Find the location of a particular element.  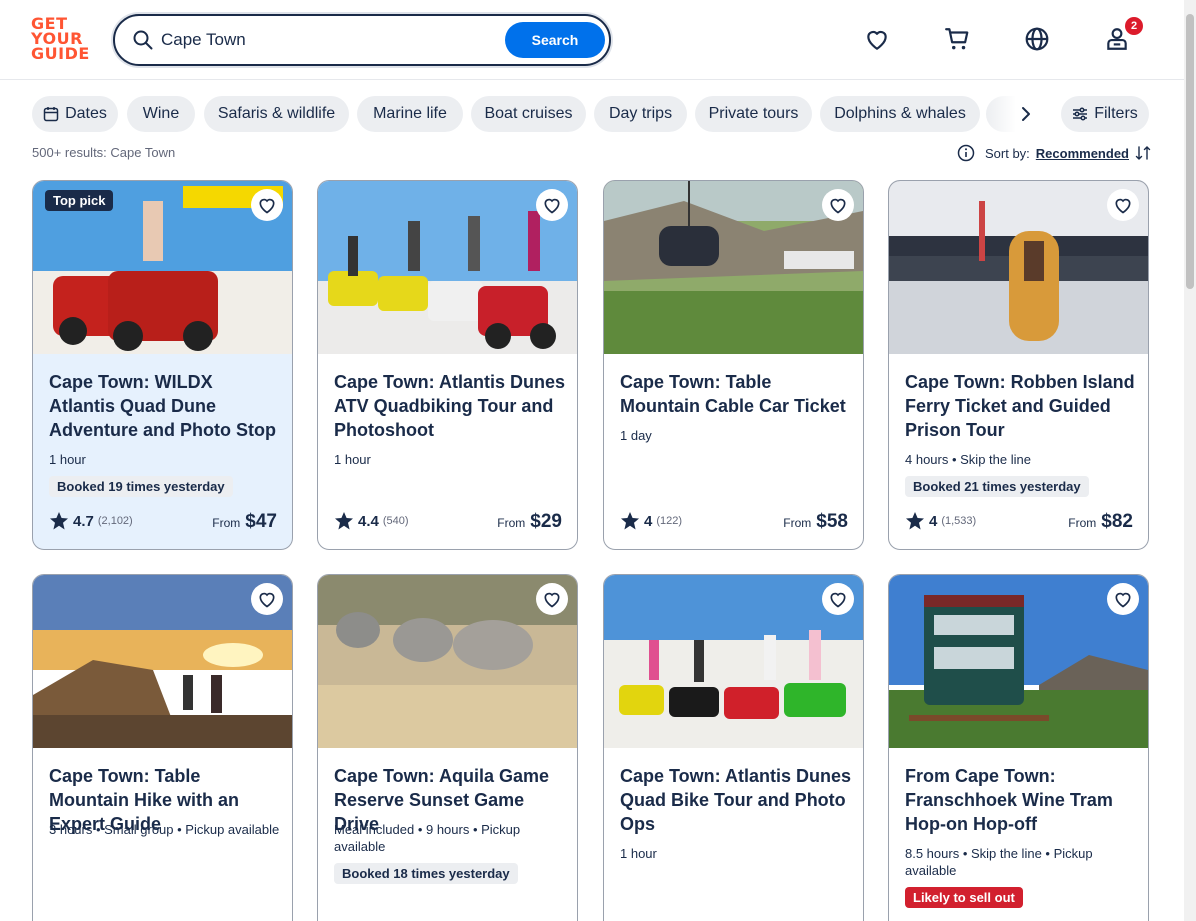

chip-safaris: Safaris & wildlife is located at coordinates (276, 114).